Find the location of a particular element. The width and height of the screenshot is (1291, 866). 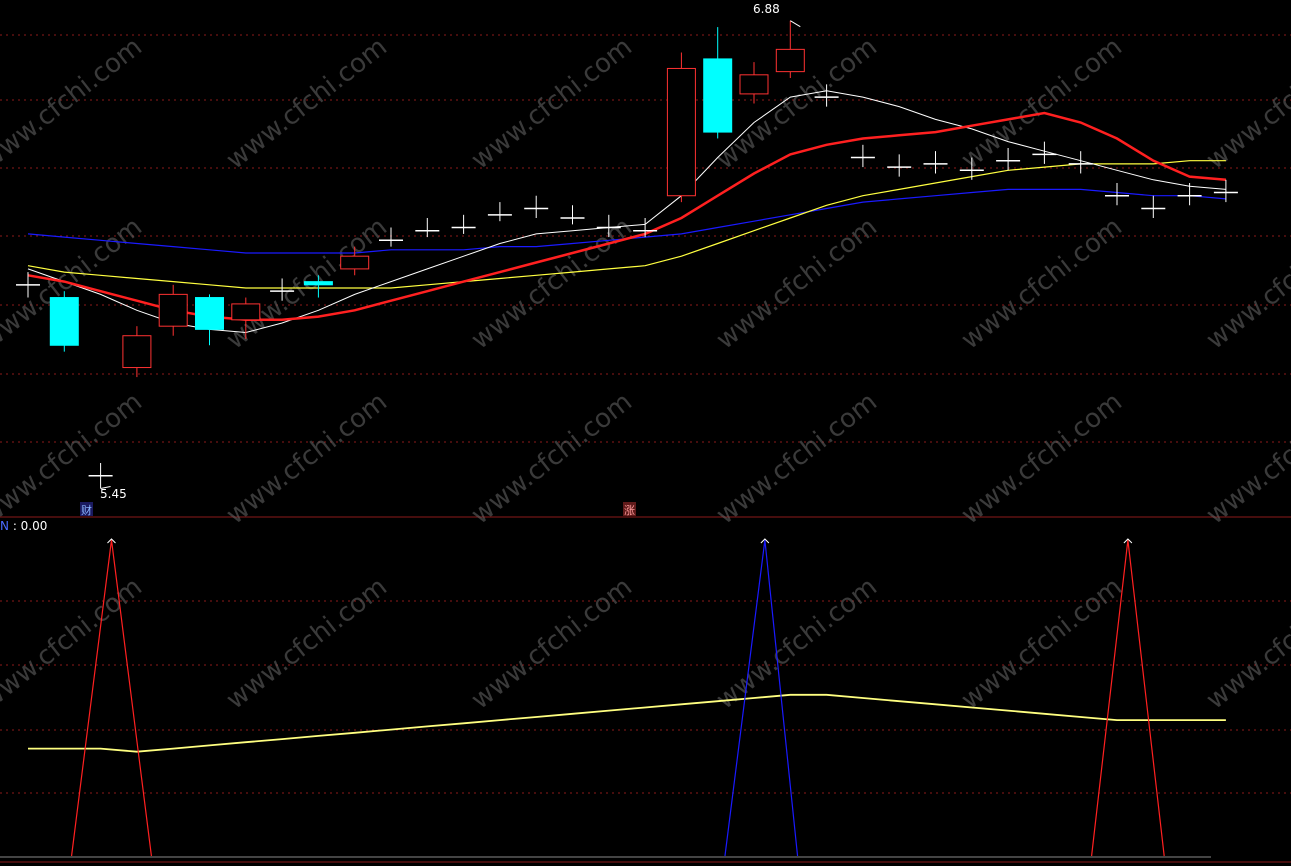

watermark-text-17: www.cfchi.com is located at coordinates (1246, 459).